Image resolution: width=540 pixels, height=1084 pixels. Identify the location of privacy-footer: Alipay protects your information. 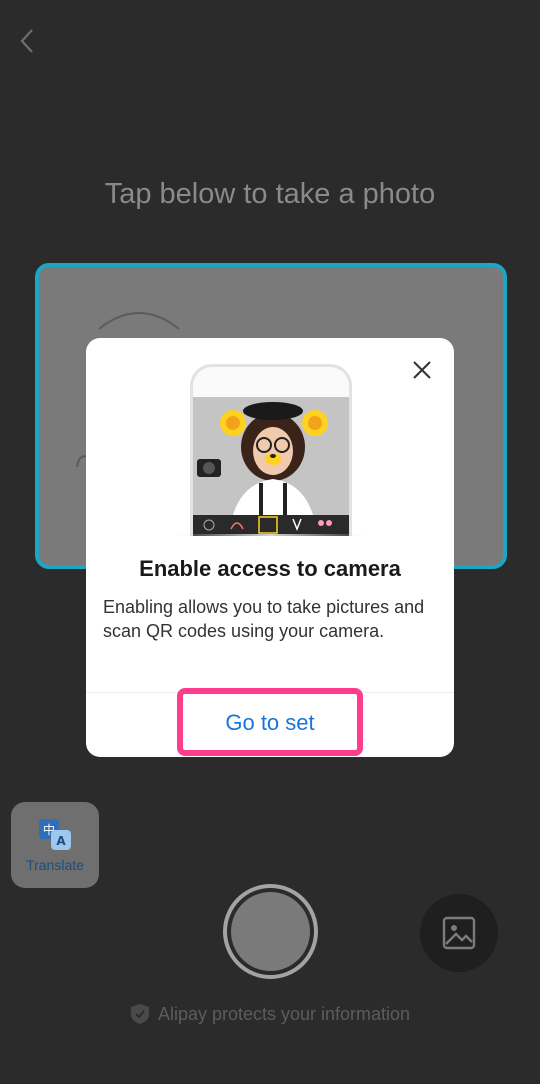
(270, 1014).